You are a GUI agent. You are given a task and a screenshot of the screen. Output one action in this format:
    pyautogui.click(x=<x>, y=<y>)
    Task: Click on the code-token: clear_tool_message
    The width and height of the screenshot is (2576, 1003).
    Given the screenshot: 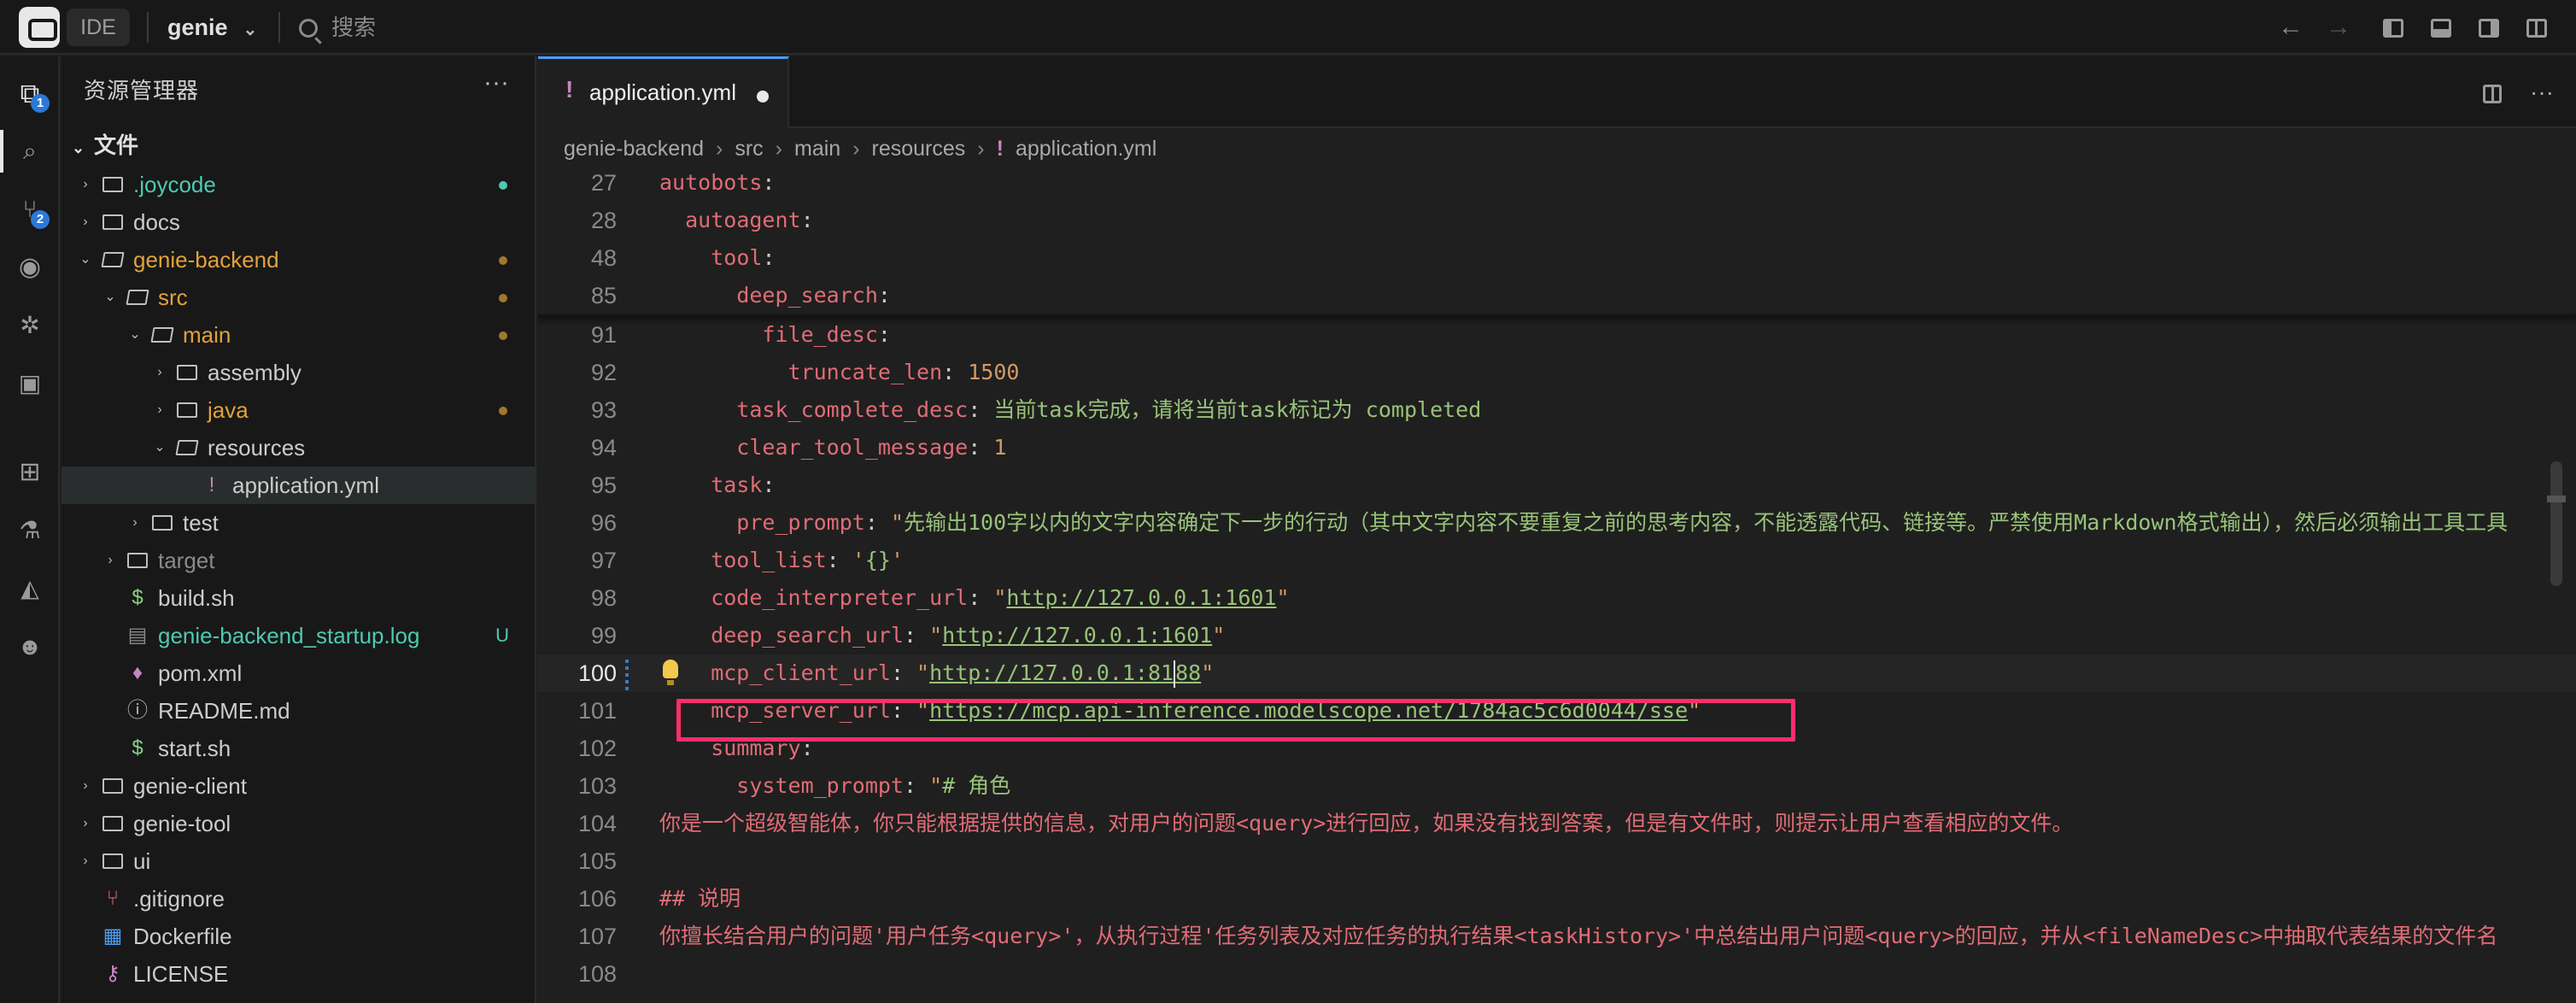 What is the action you would take?
    pyautogui.click(x=814, y=448)
    